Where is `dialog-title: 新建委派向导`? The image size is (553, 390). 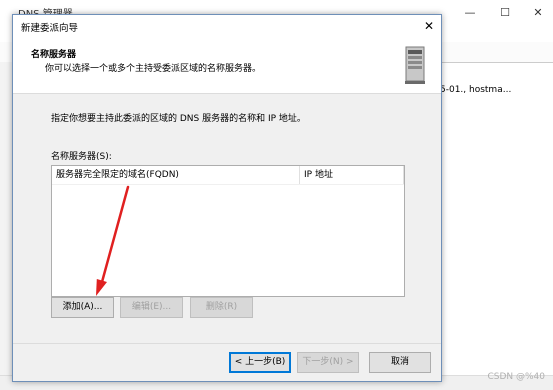 dialog-title: 新建委派向导 is located at coordinates (50, 28).